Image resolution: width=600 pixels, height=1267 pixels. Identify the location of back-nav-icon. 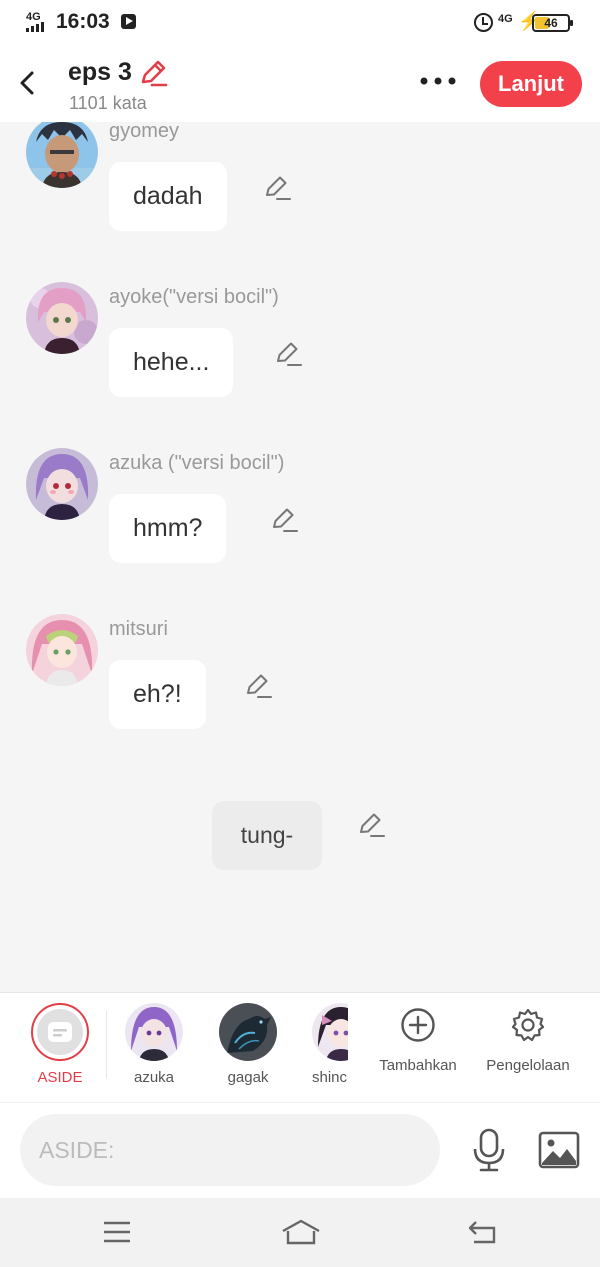
(483, 1232).